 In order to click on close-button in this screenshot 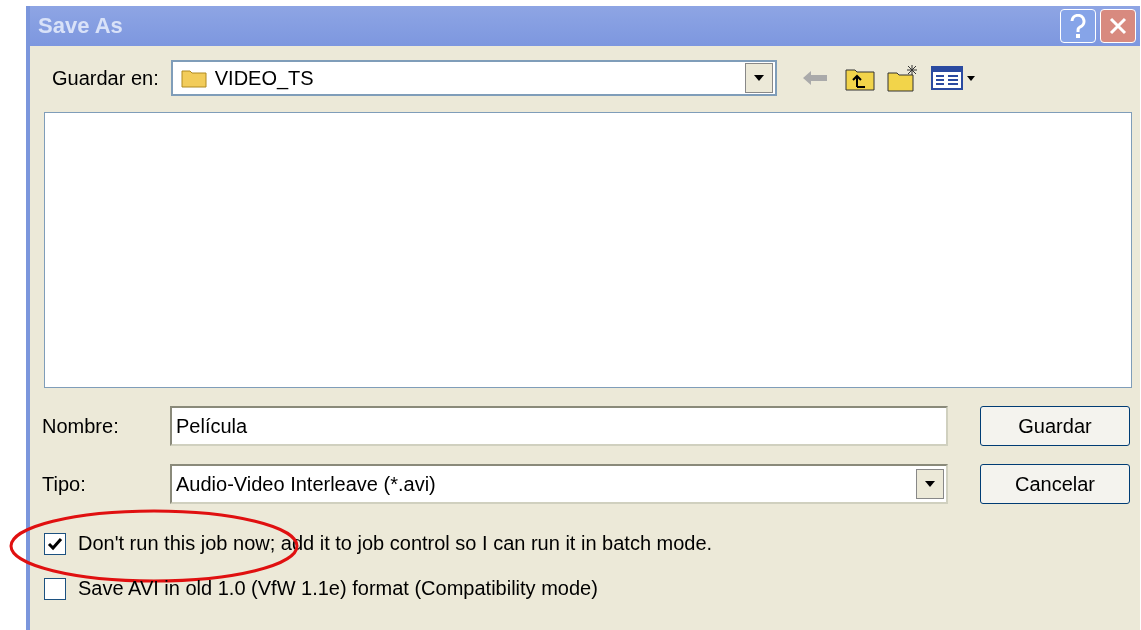, I will do `click(1118, 26)`.